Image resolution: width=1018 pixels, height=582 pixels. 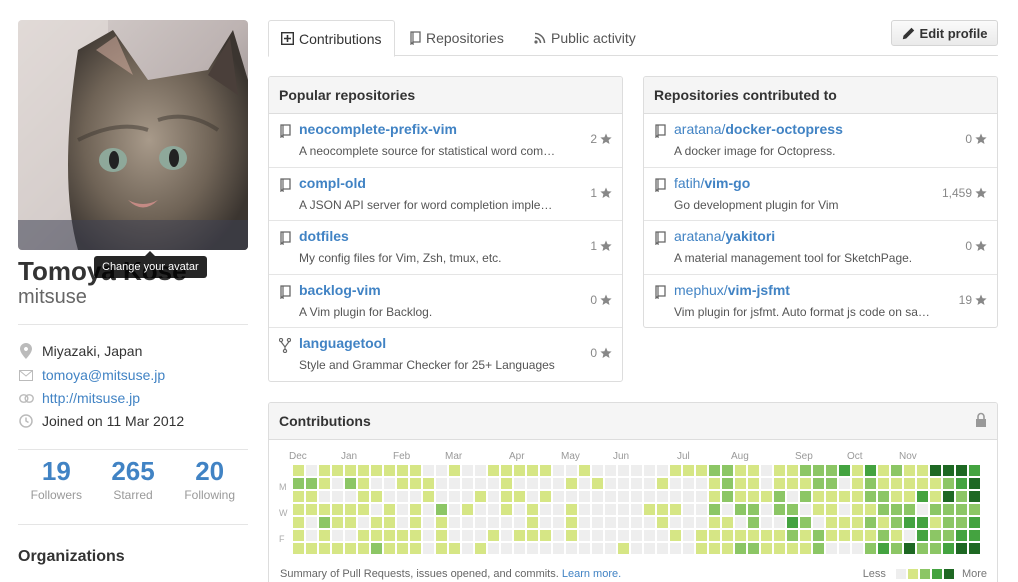 What do you see at coordinates (724, 236) in the screenshot?
I see `repo-name-link: aratana/yakitori` at bounding box center [724, 236].